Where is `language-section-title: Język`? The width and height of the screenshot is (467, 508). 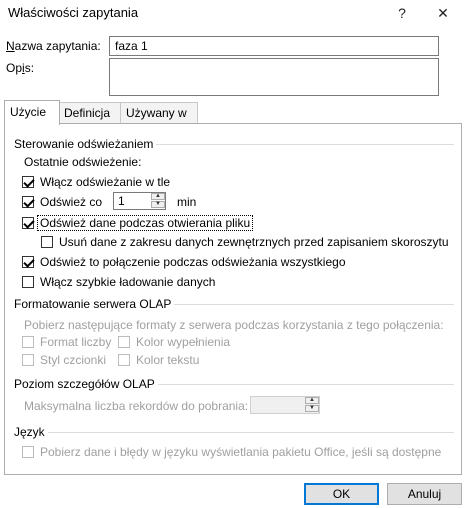
language-section-title: Język is located at coordinates (31, 432).